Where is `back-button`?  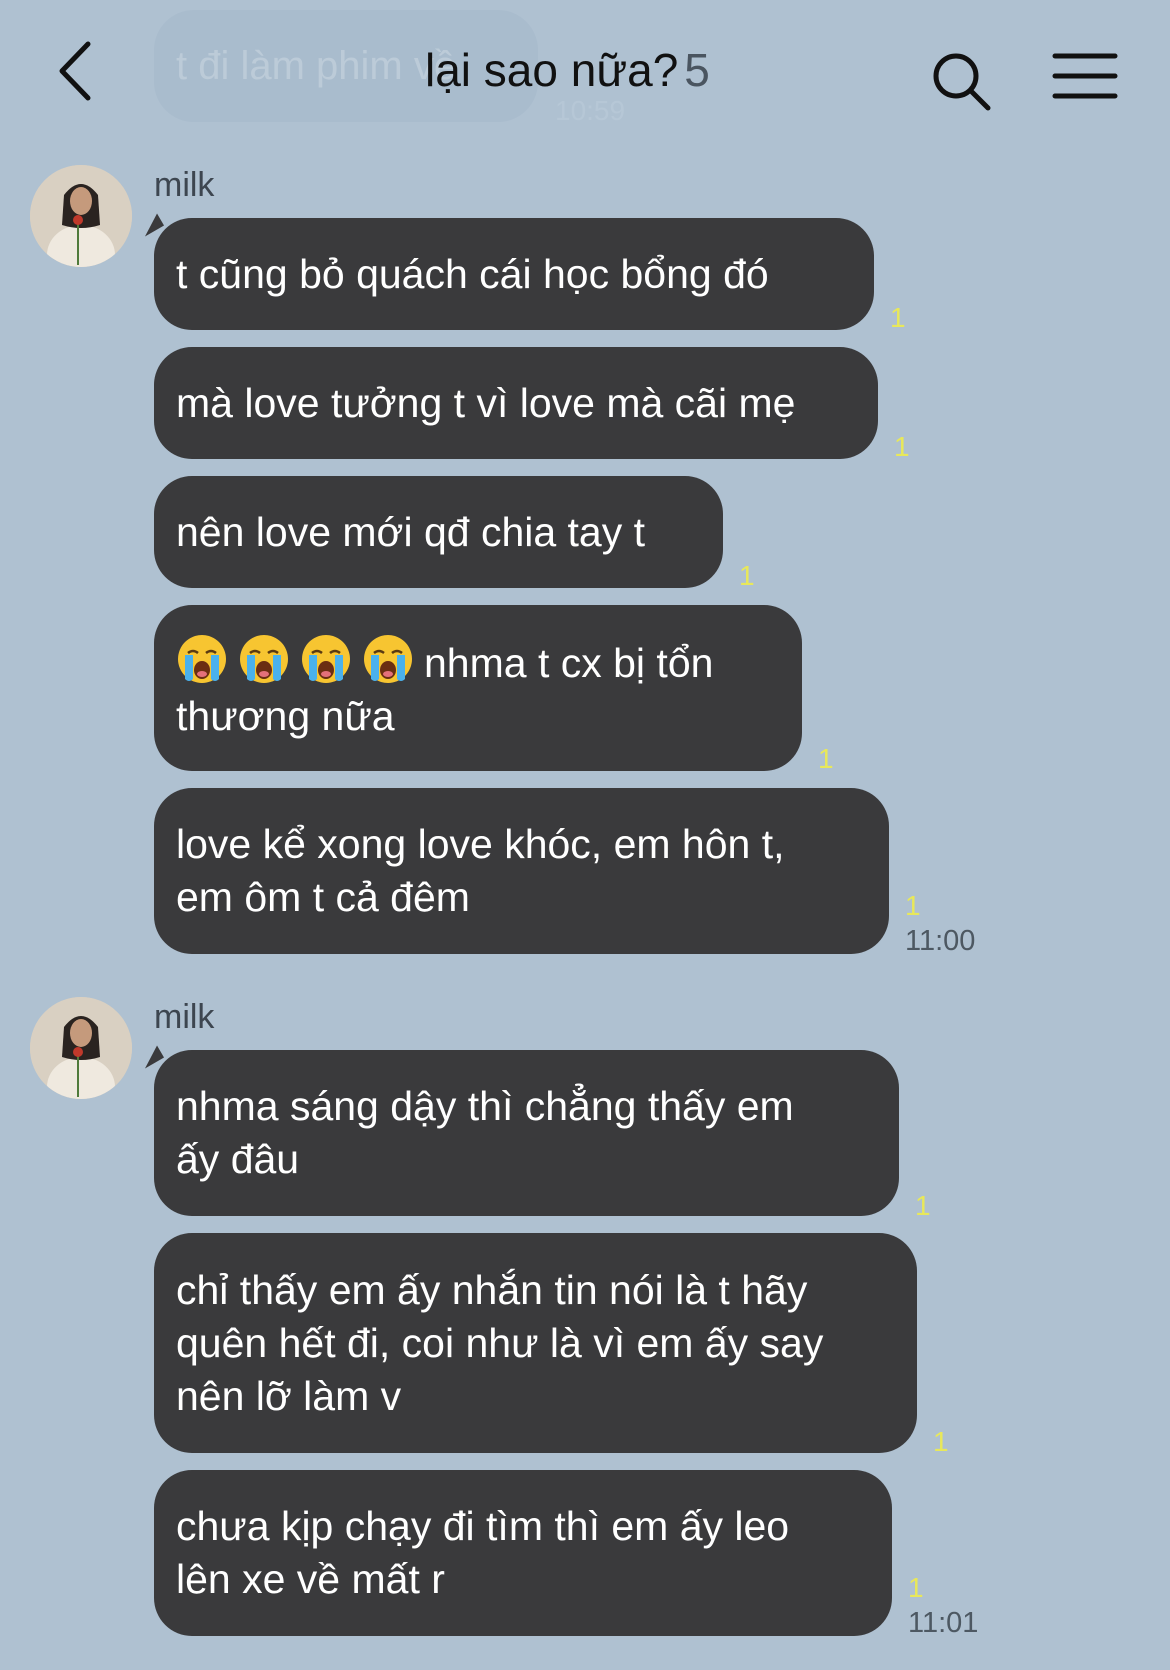
back-button is located at coordinates (80, 71).